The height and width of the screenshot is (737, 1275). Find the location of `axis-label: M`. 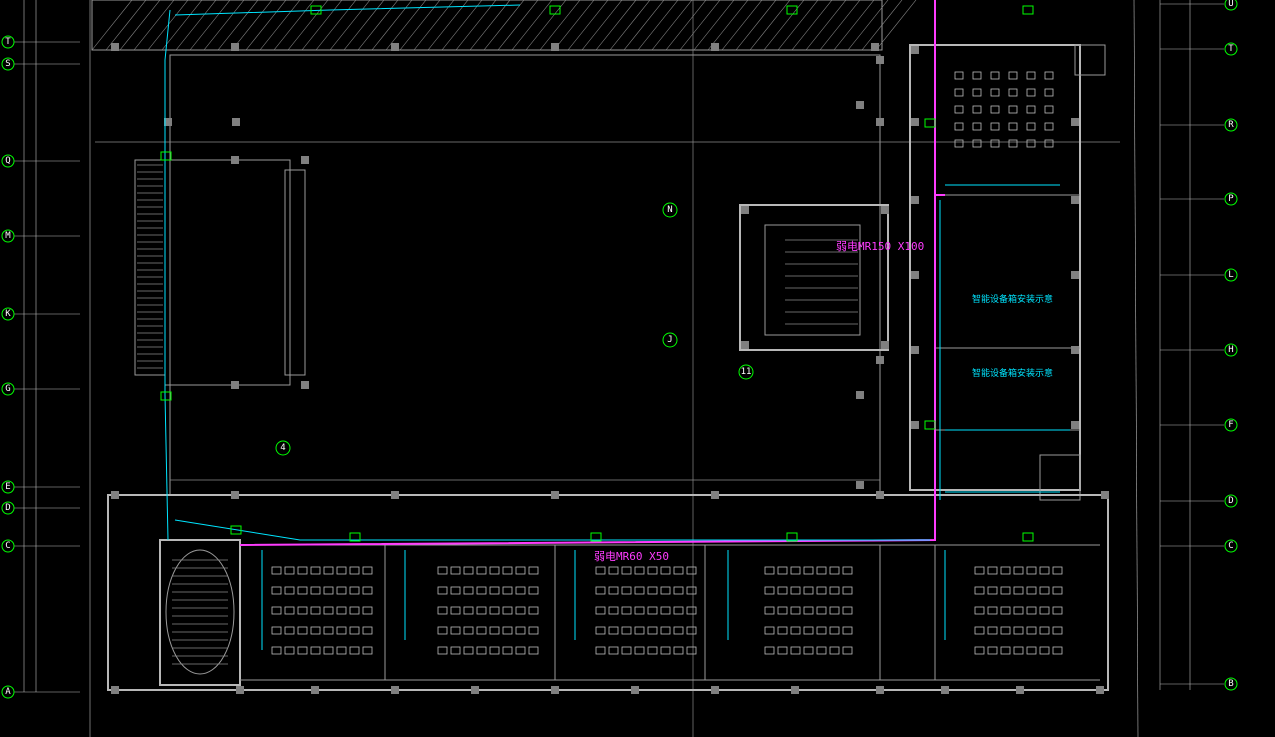

axis-label: M is located at coordinates (8, 236).